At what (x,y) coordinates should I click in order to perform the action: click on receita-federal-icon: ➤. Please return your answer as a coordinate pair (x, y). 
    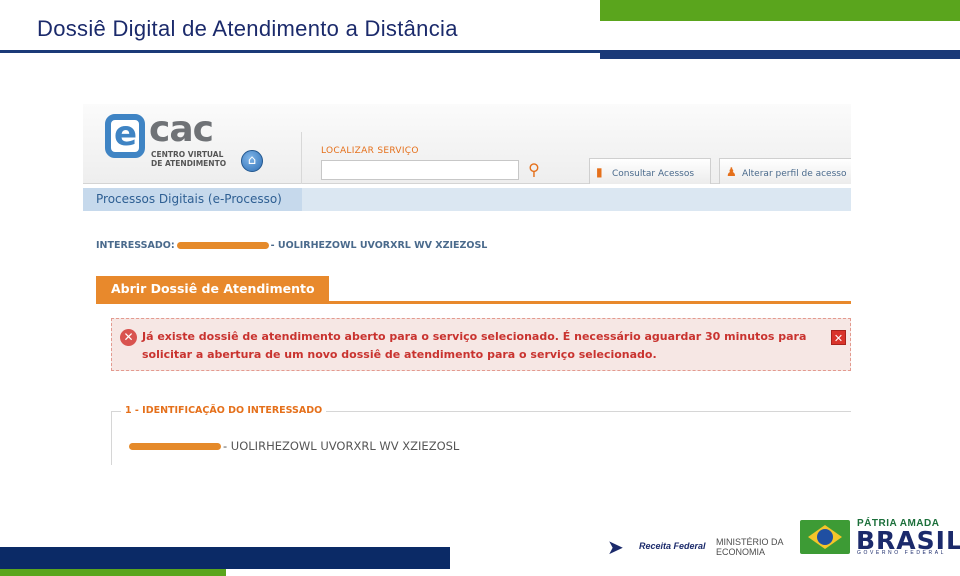
    Looking at the image, I should click on (615, 548).